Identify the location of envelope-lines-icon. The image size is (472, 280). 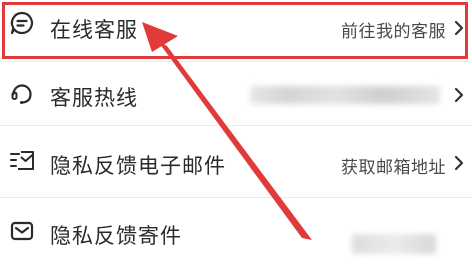
(22, 161).